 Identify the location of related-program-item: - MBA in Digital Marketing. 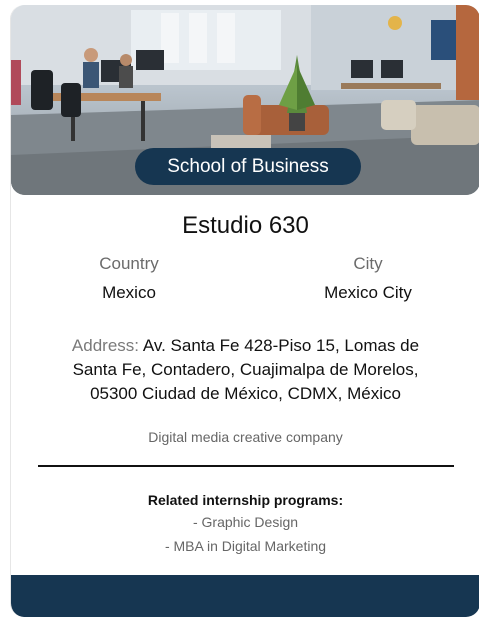
(245, 546).